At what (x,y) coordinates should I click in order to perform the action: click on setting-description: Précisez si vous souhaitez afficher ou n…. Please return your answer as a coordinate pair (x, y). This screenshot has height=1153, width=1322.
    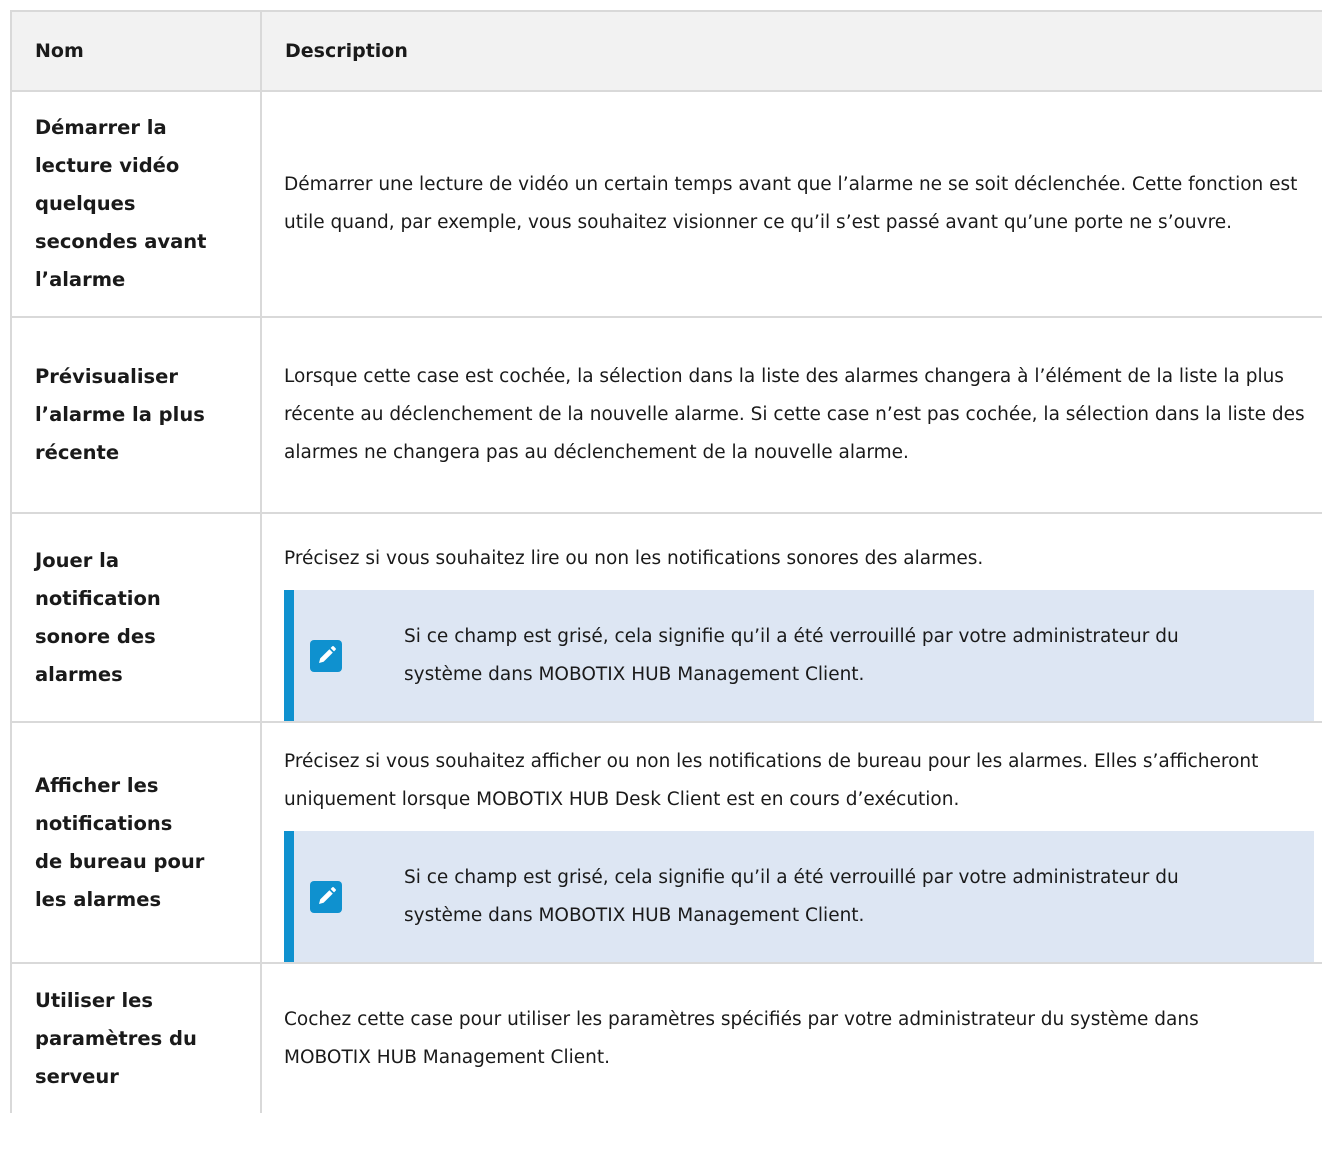
    Looking at the image, I should click on (771, 780).